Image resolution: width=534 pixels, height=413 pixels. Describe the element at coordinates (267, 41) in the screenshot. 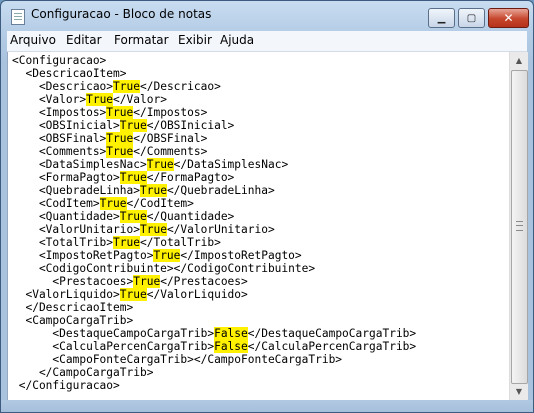

I see `menu-bar: Arquivo Editar Formatar Exibir Ajuda` at that location.